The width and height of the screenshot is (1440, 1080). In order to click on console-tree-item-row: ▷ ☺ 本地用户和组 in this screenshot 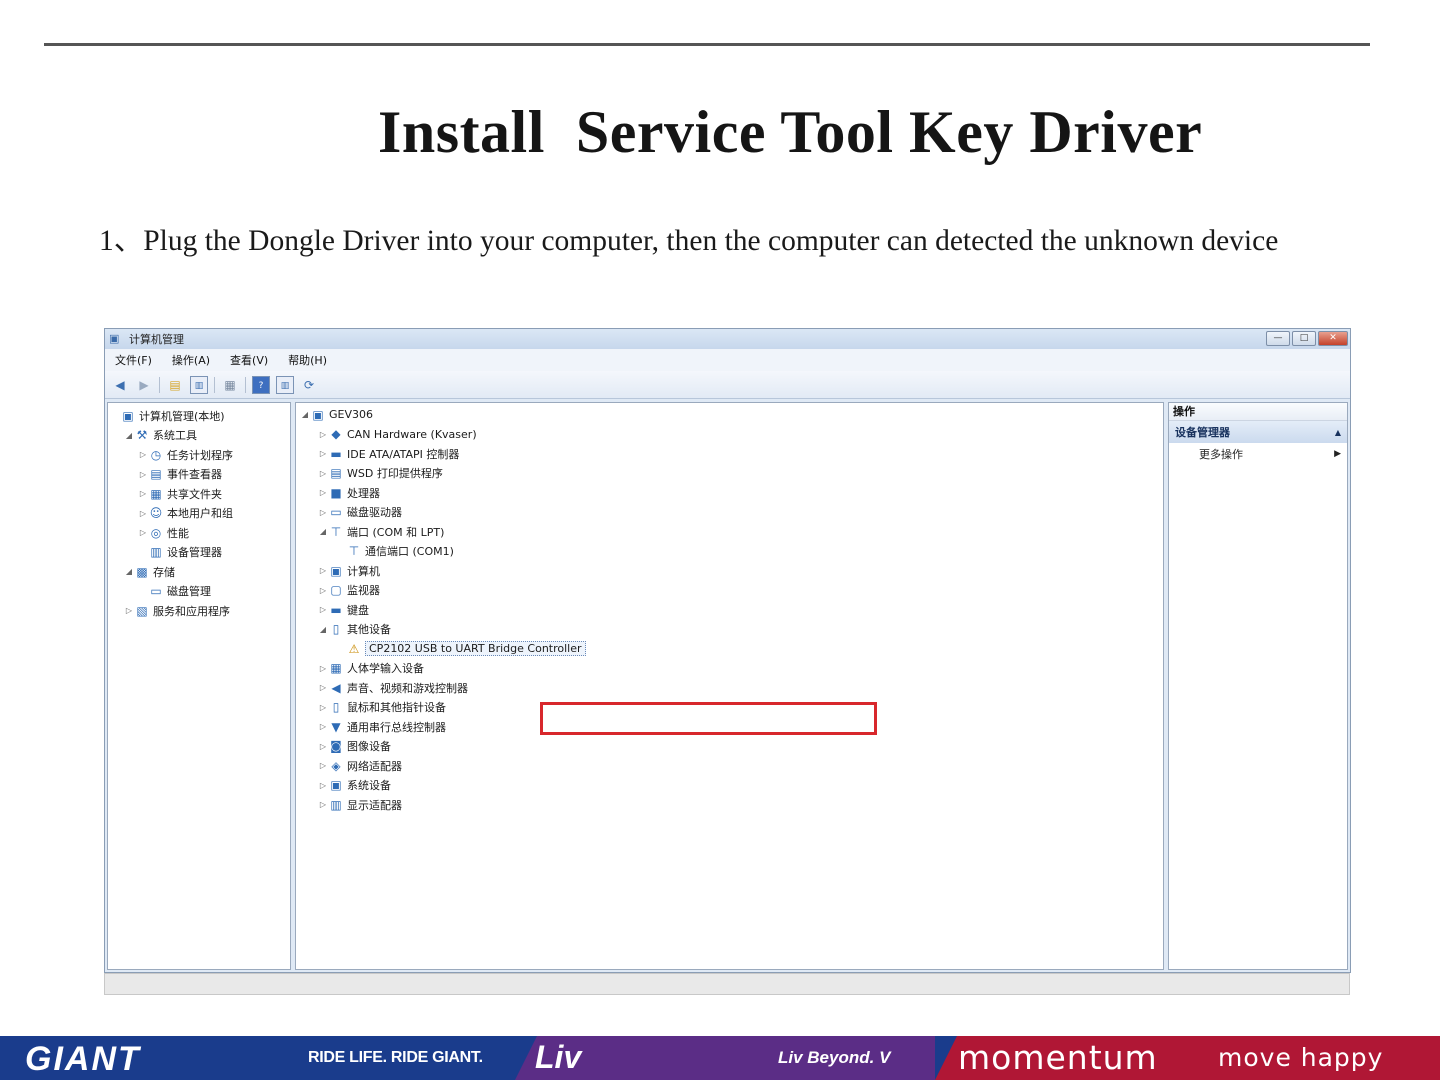, I will do `click(199, 514)`.